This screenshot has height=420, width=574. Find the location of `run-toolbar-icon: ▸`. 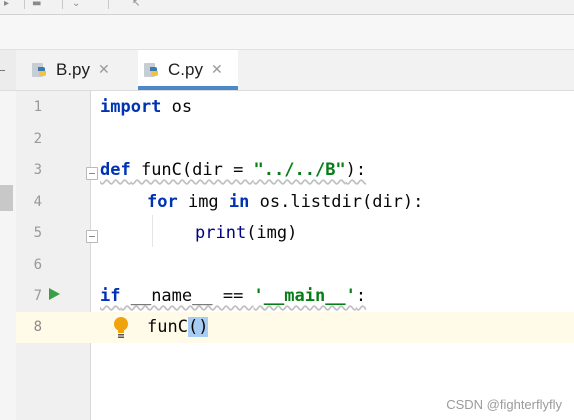

run-toolbar-icon: ▸ is located at coordinates (6, 5).